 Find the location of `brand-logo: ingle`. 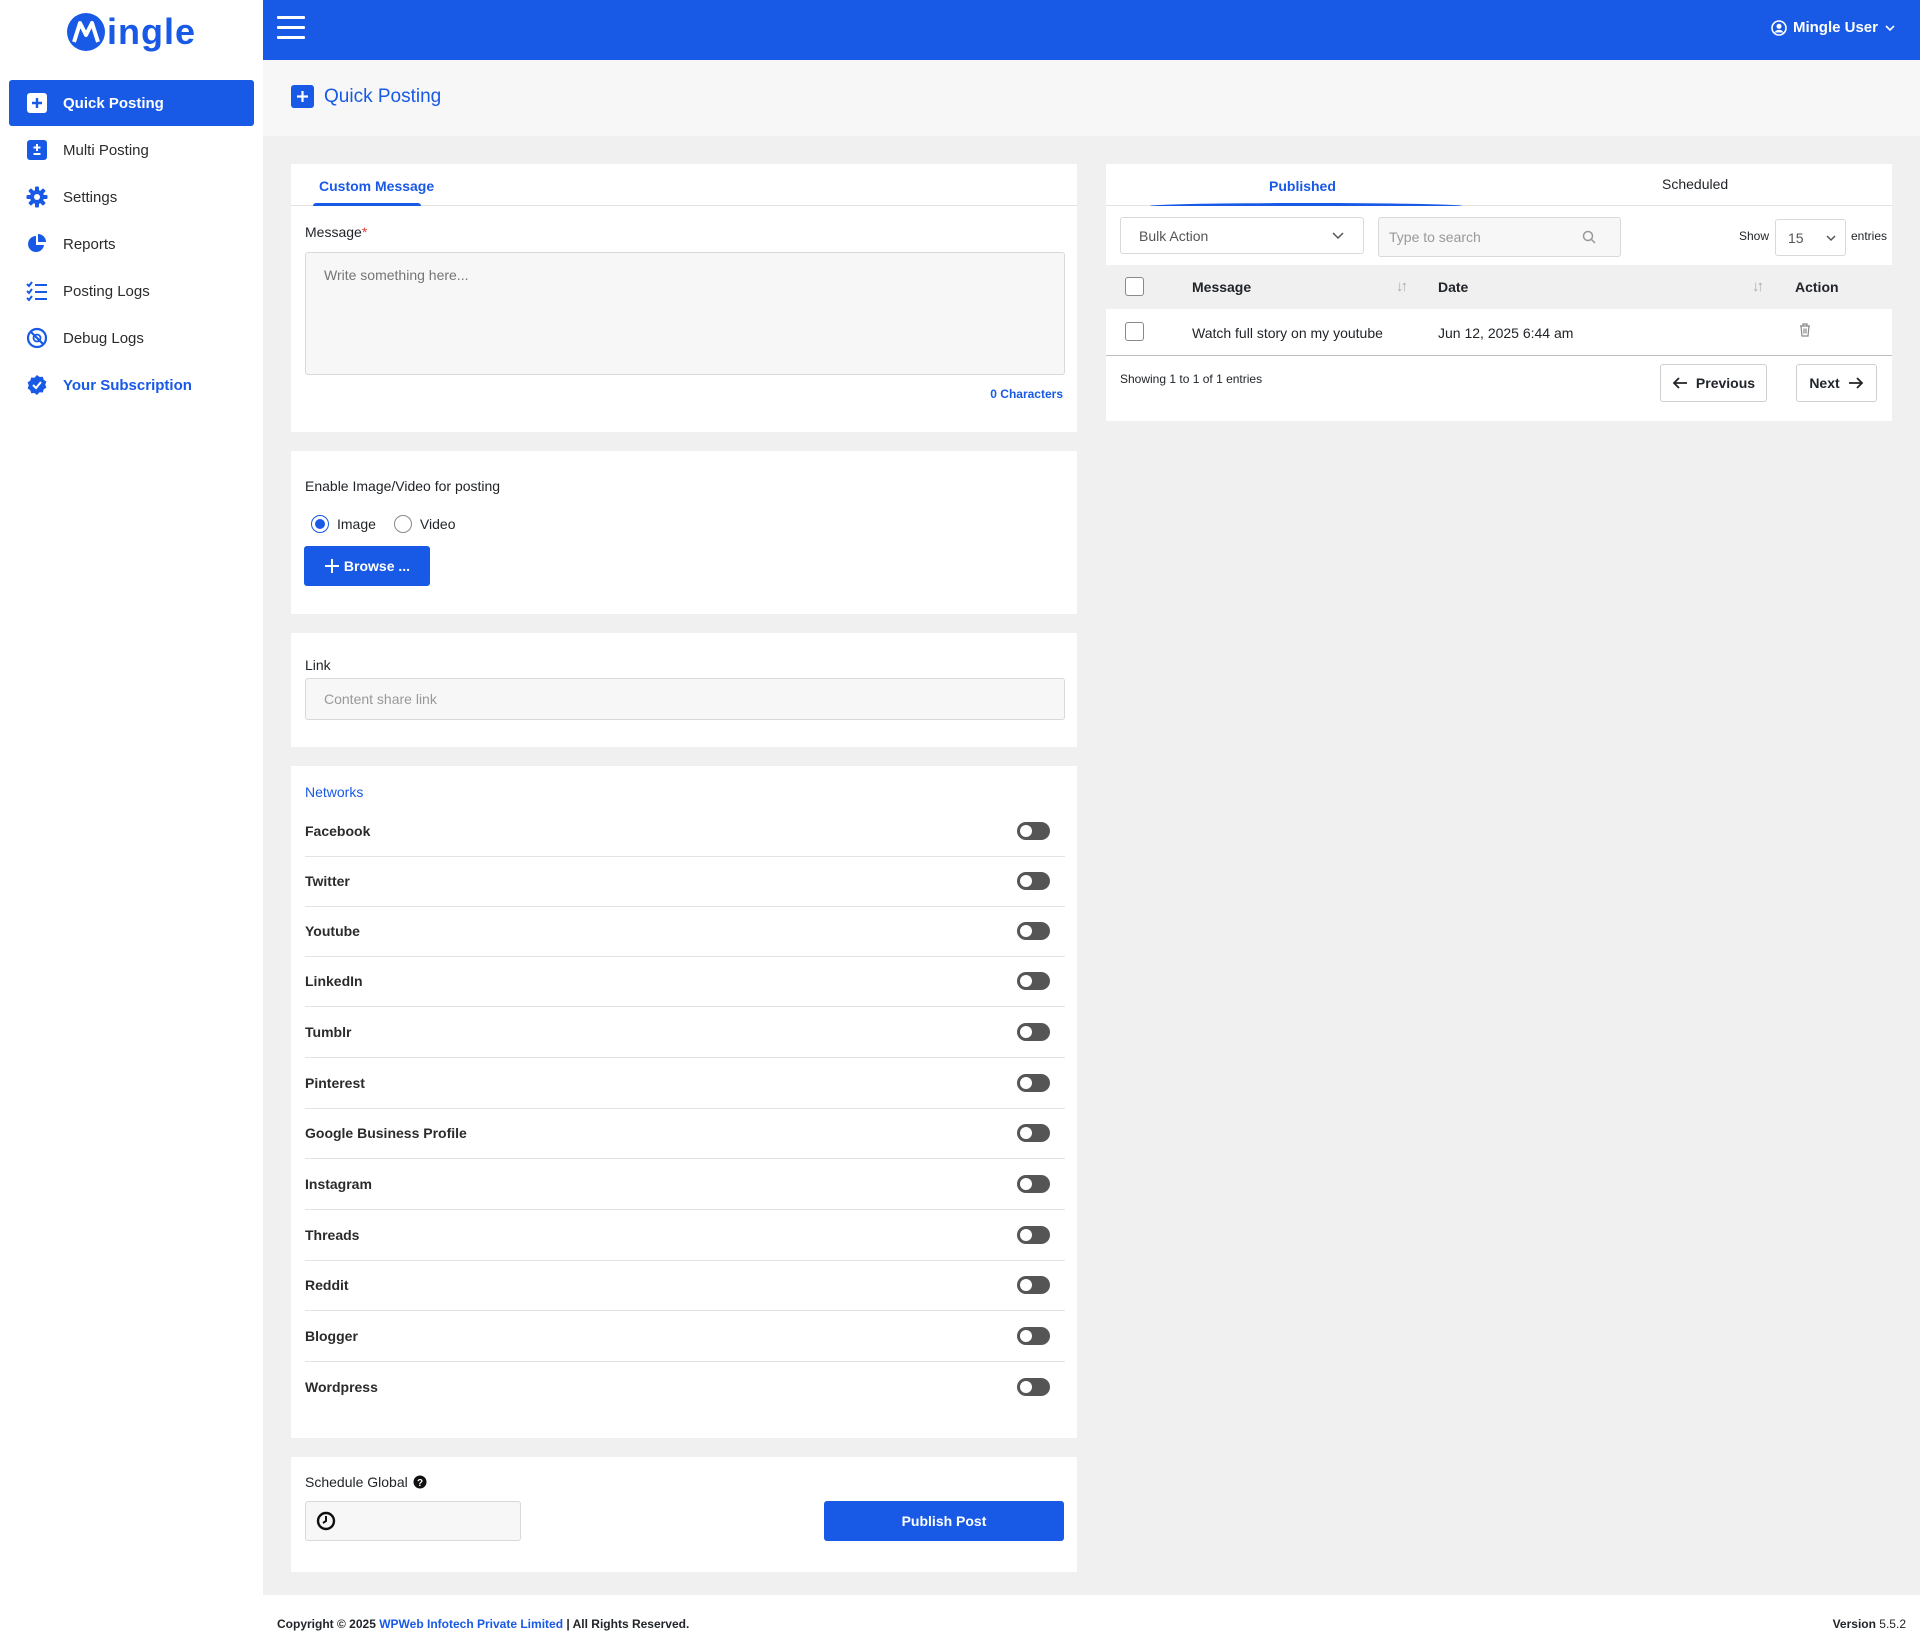

brand-logo: ingle is located at coordinates (131, 30).